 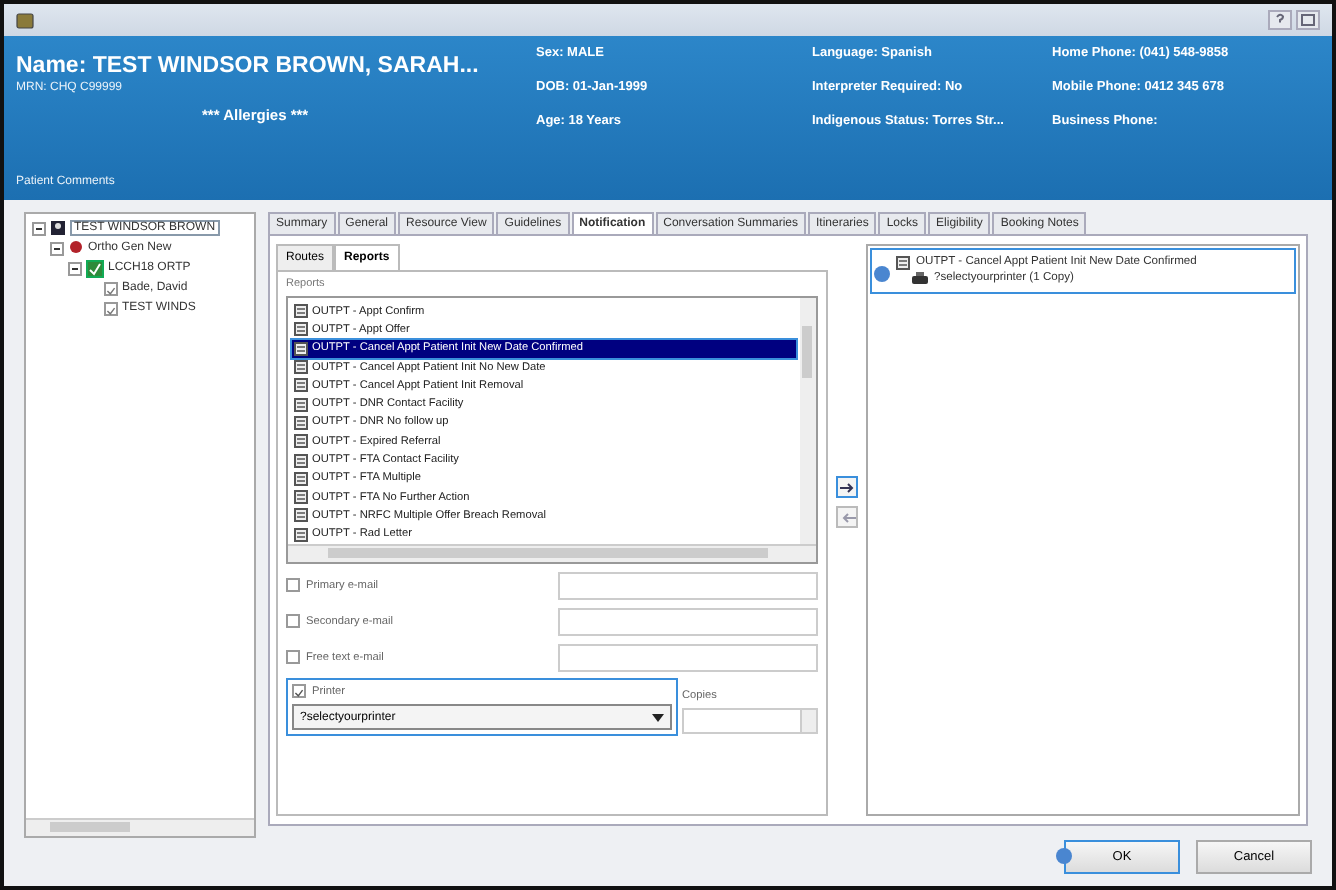 What do you see at coordinates (1308, 20) in the screenshot?
I see `maximize-icon` at bounding box center [1308, 20].